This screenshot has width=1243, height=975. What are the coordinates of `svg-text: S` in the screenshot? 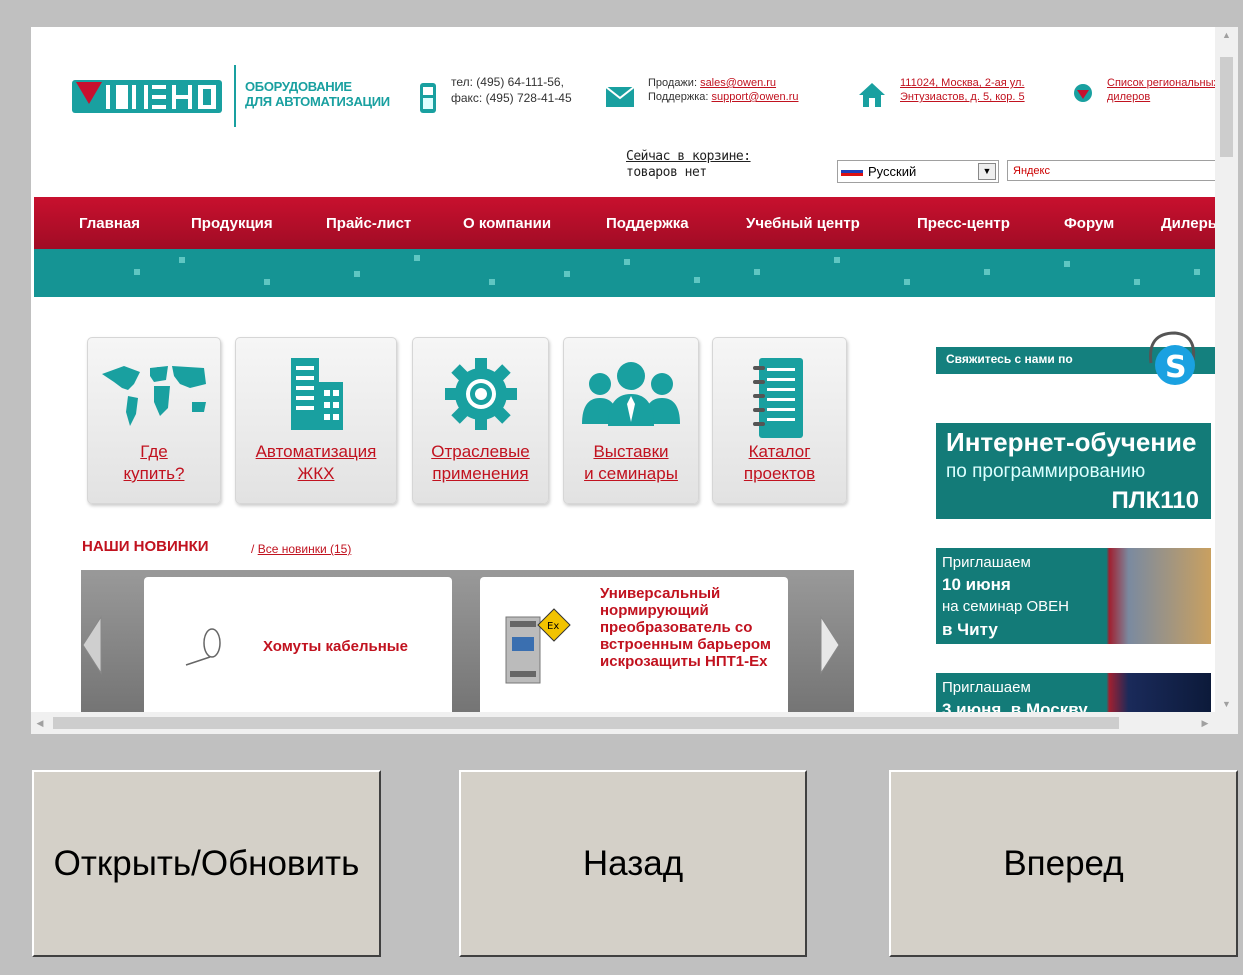 It's located at (1176, 367).